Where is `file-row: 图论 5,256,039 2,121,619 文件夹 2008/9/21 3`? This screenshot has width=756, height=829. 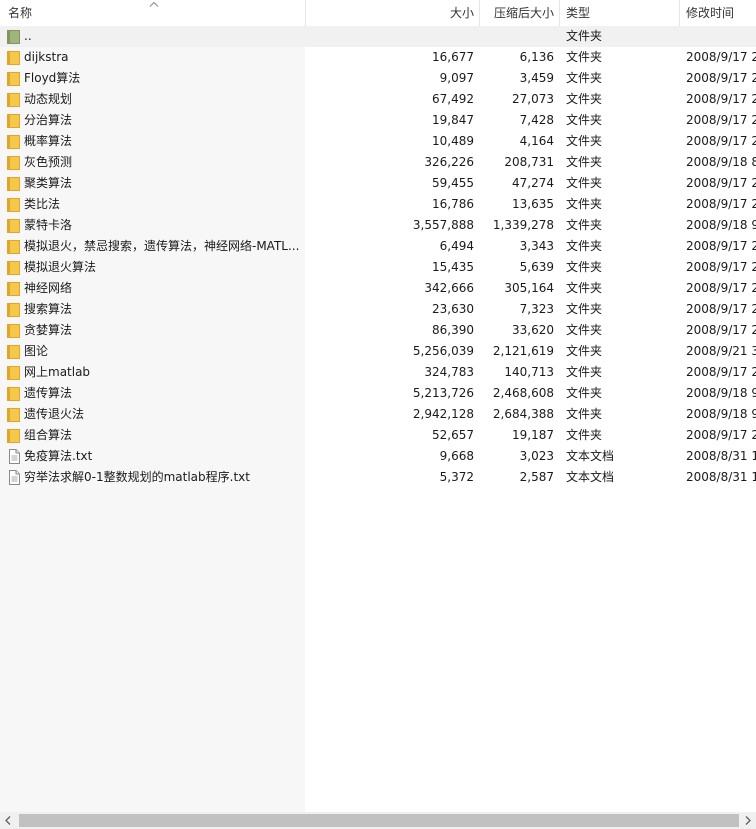 file-row: 图论 5,256,039 2,121,619 文件夹 2008/9/21 3 is located at coordinates (378, 351).